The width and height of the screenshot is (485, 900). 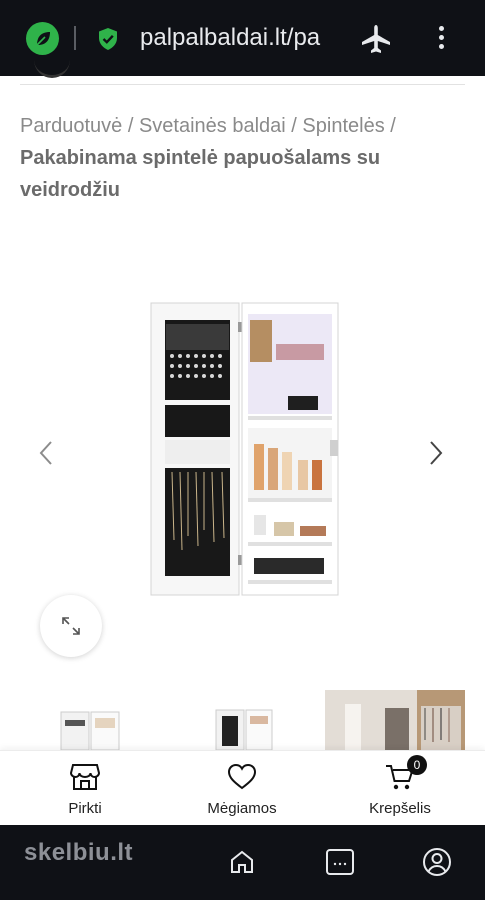 I want to click on nav-favorites-label: Mėgiamos, so click(x=242, y=808).